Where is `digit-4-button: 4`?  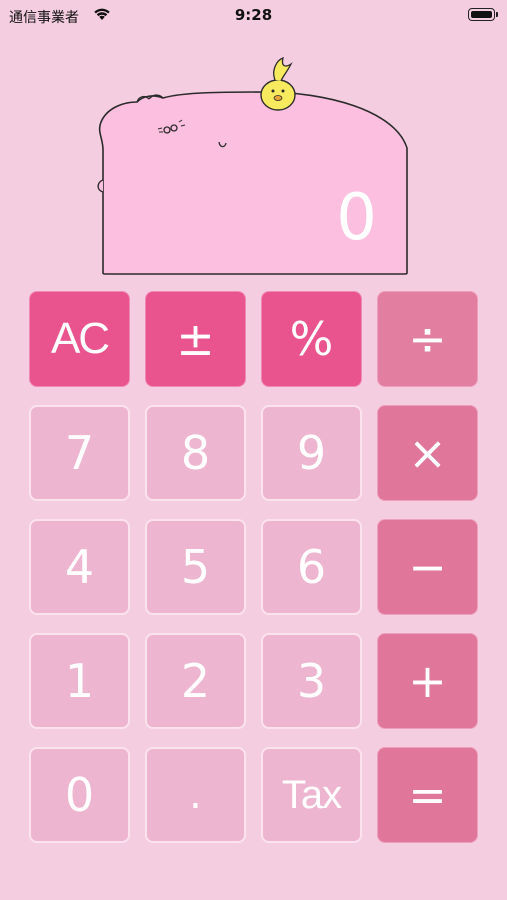
digit-4-button: 4 is located at coordinates (79, 567).